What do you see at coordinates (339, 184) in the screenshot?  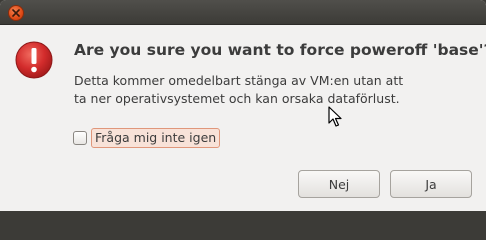 I see `no-button: Nej` at bounding box center [339, 184].